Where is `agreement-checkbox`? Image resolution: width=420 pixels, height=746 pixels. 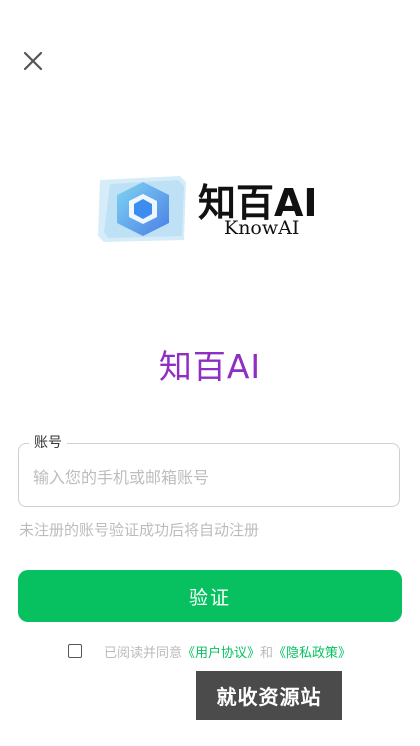 agreement-checkbox is located at coordinates (75, 651).